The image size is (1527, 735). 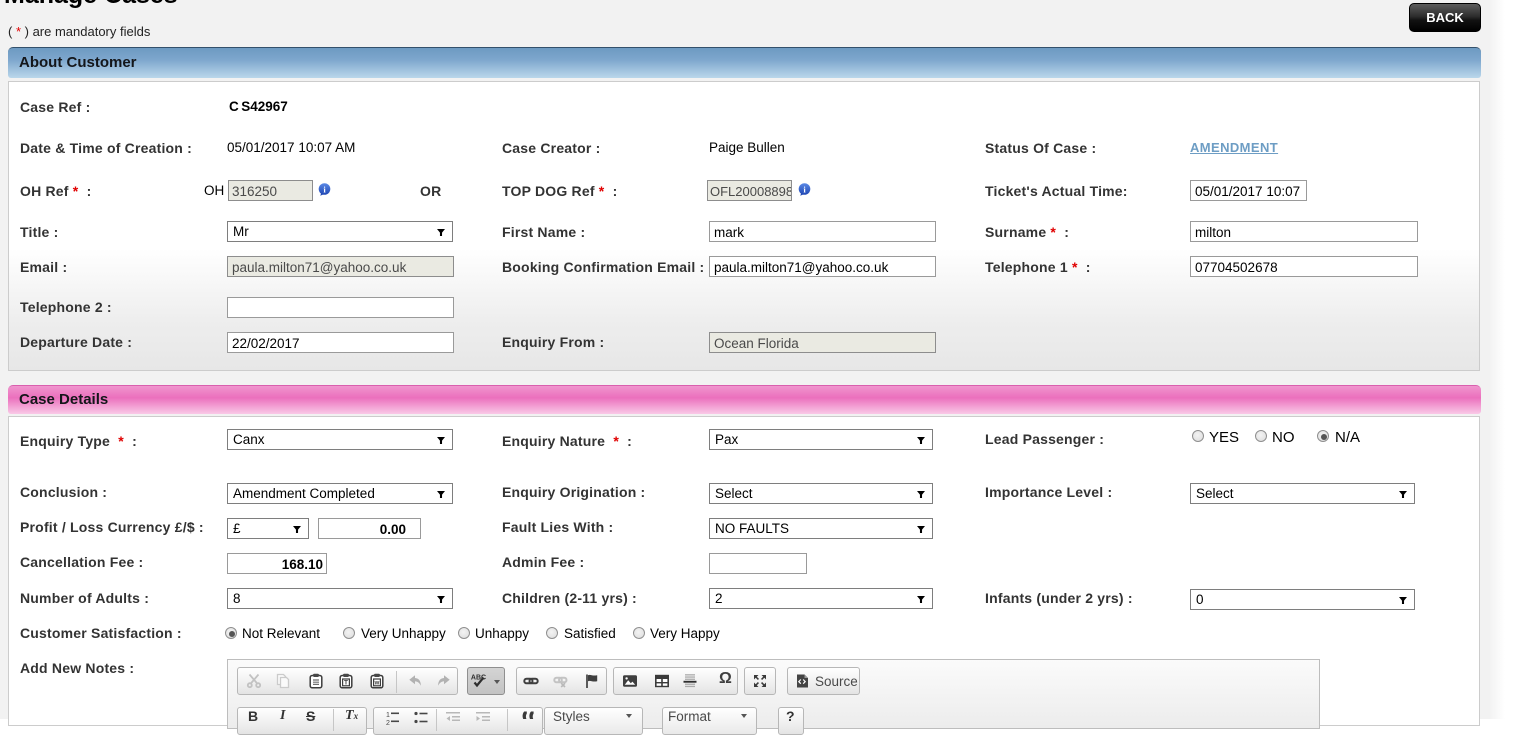 What do you see at coordinates (346, 683) in the screenshot?
I see `svg-text: T` at bounding box center [346, 683].